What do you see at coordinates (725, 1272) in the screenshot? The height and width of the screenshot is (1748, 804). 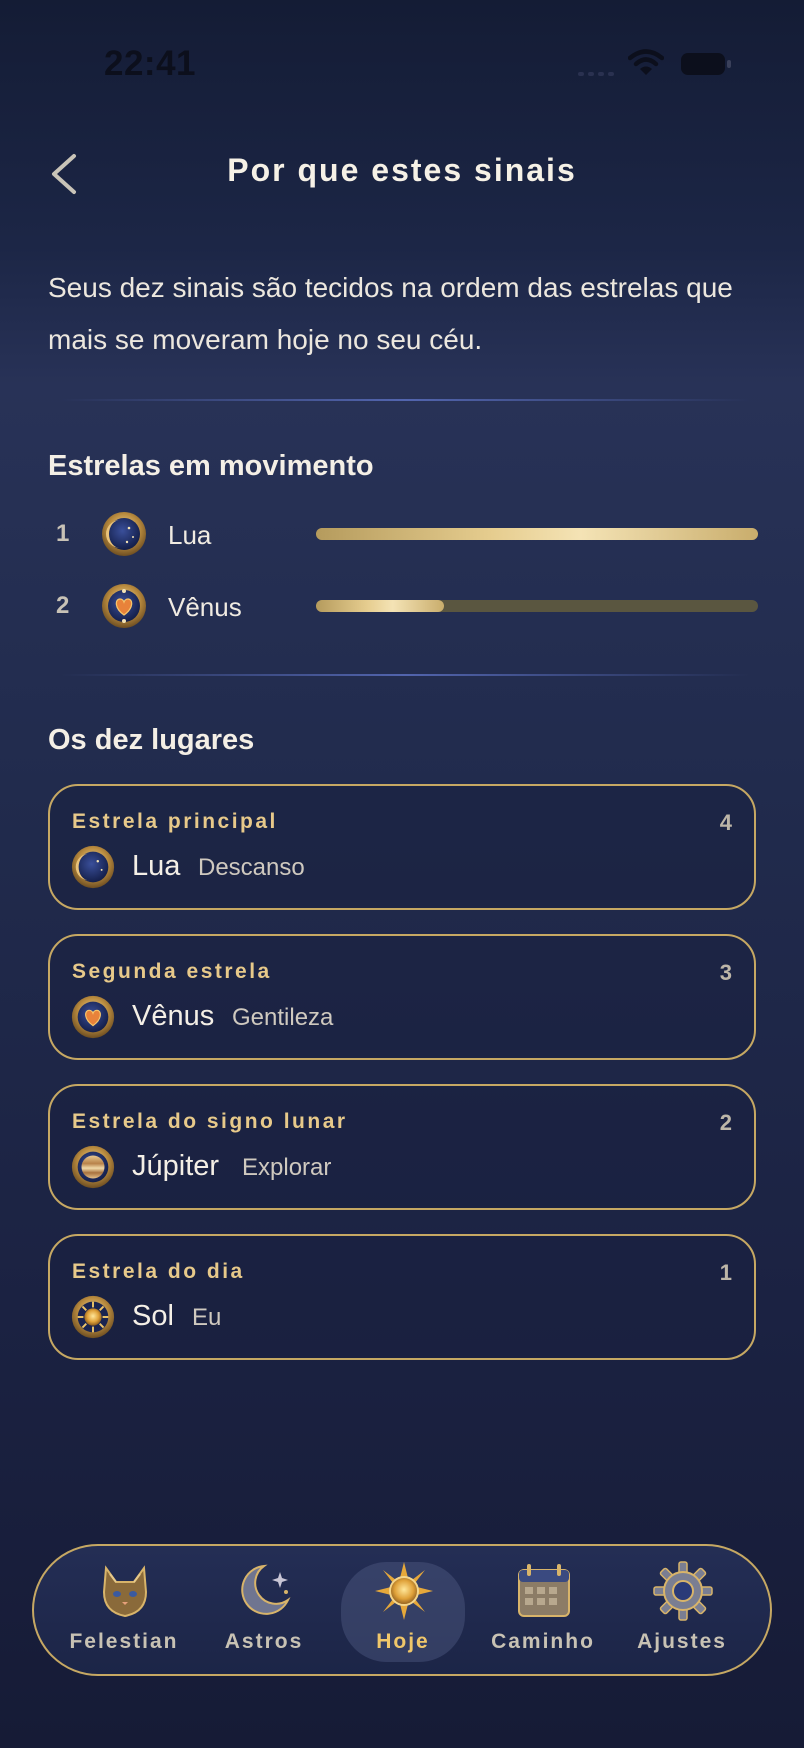 I see `place-count: 1` at bounding box center [725, 1272].